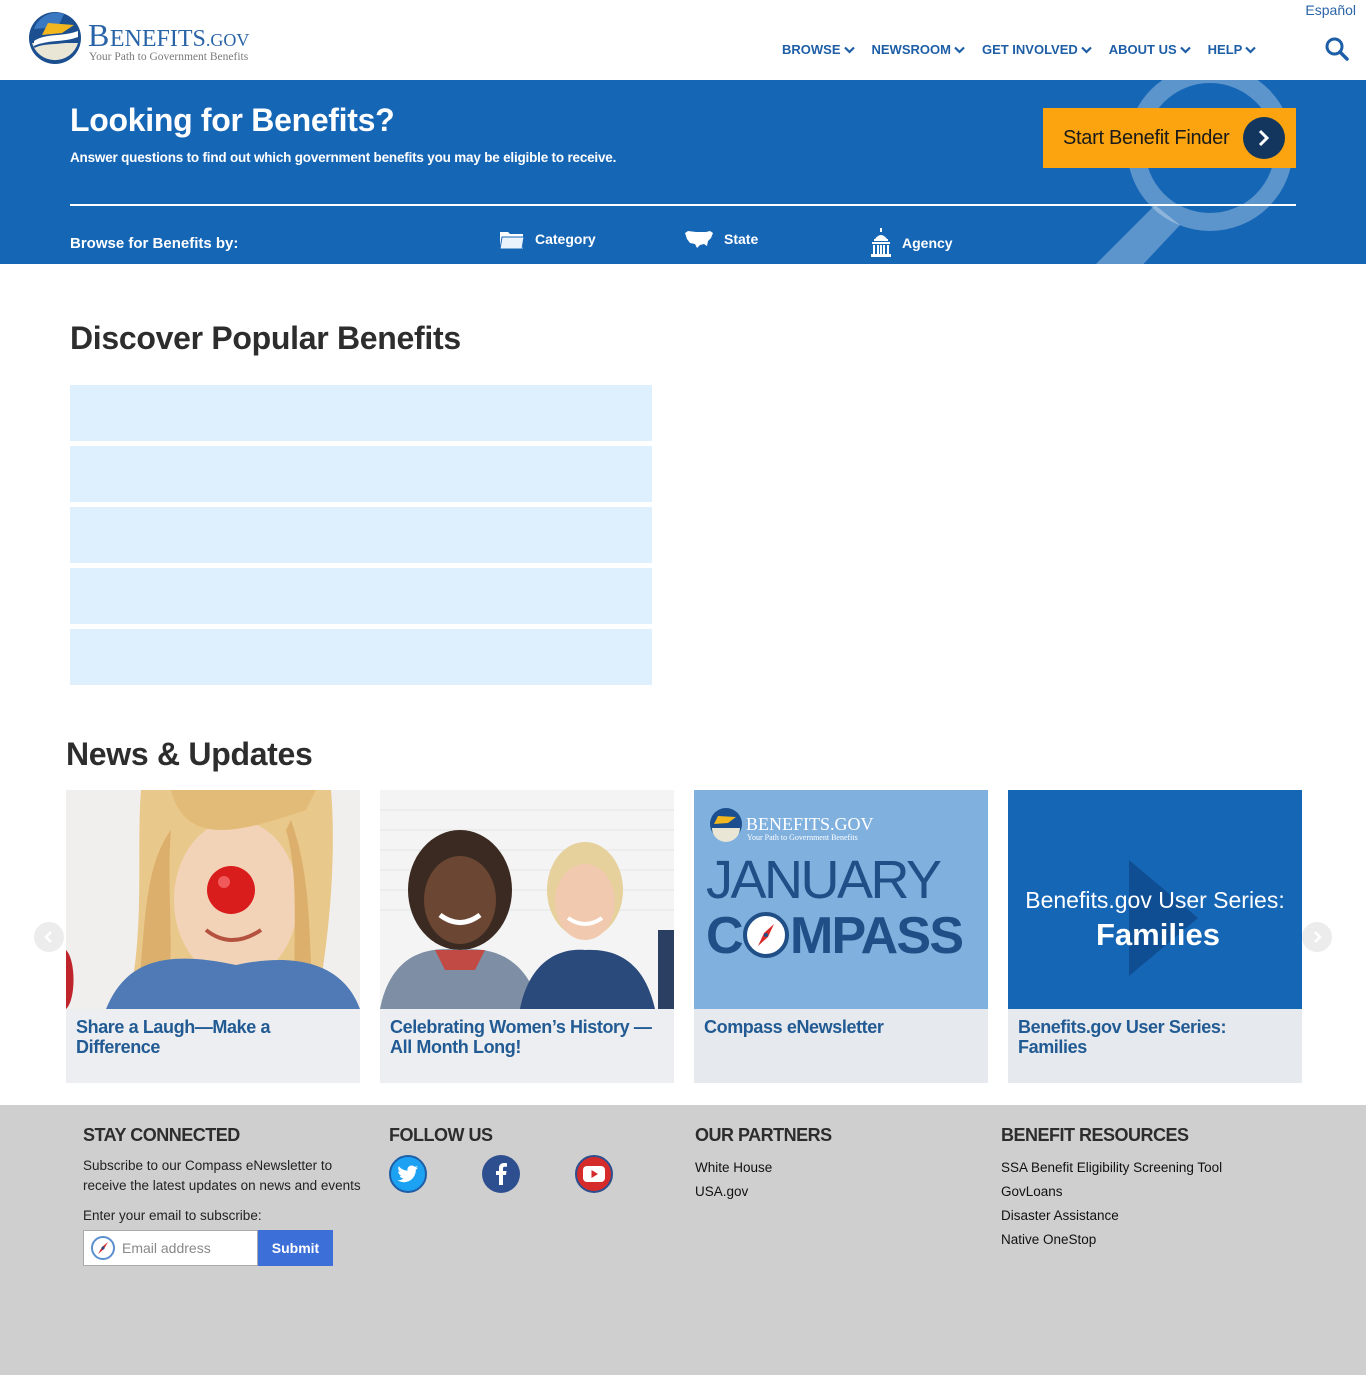 This screenshot has height=1375, width=1366. What do you see at coordinates (911, 49) in the screenshot?
I see `nav-newsroom-label: NEWSROOM` at bounding box center [911, 49].